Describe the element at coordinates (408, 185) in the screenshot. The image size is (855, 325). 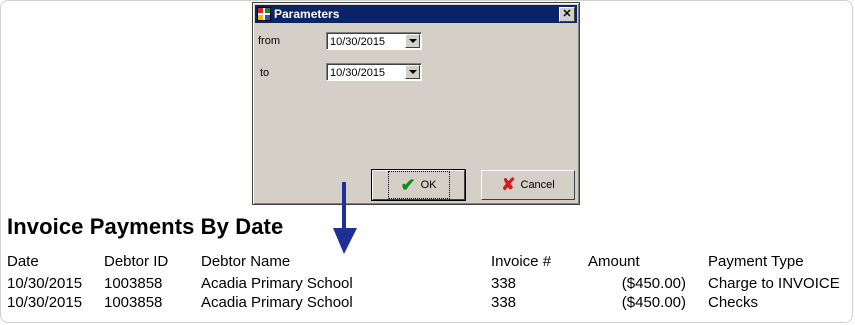
I see `check-icon: ✔` at that location.